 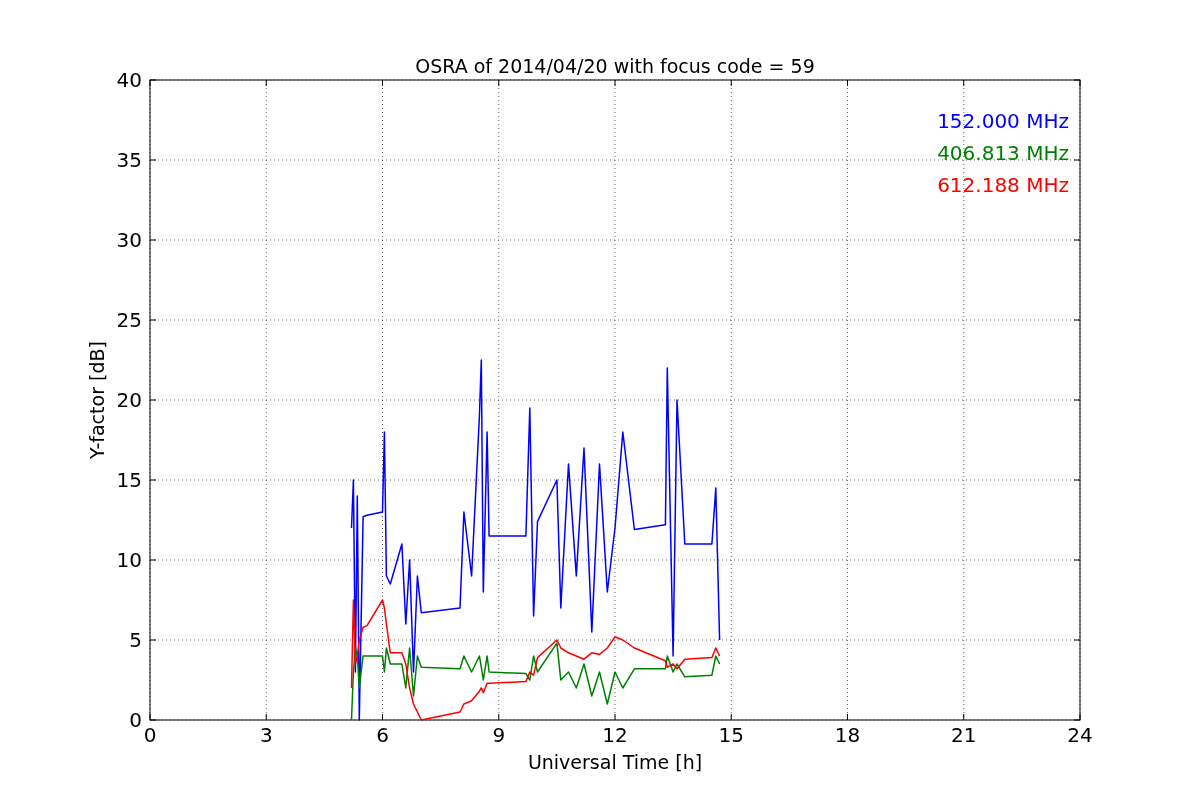 What do you see at coordinates (964, 735) in the screenshot?
I see `tick-label: 21` at bounding box center [964, 735].